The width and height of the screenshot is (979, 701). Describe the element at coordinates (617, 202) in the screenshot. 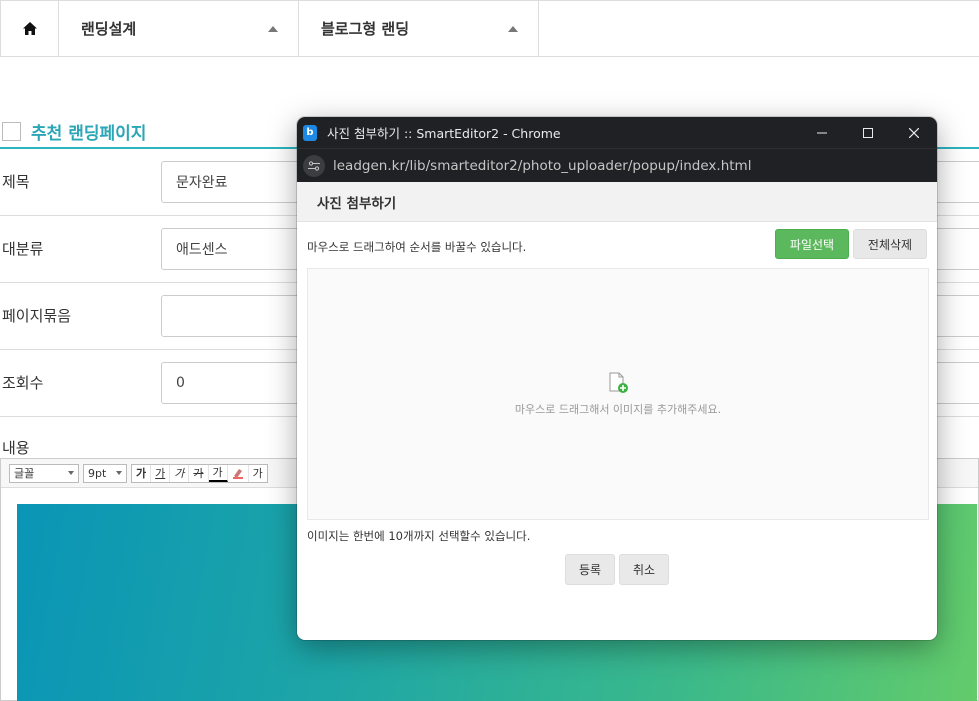

I see `popup-heading: 사진 첨부하기` at that location.